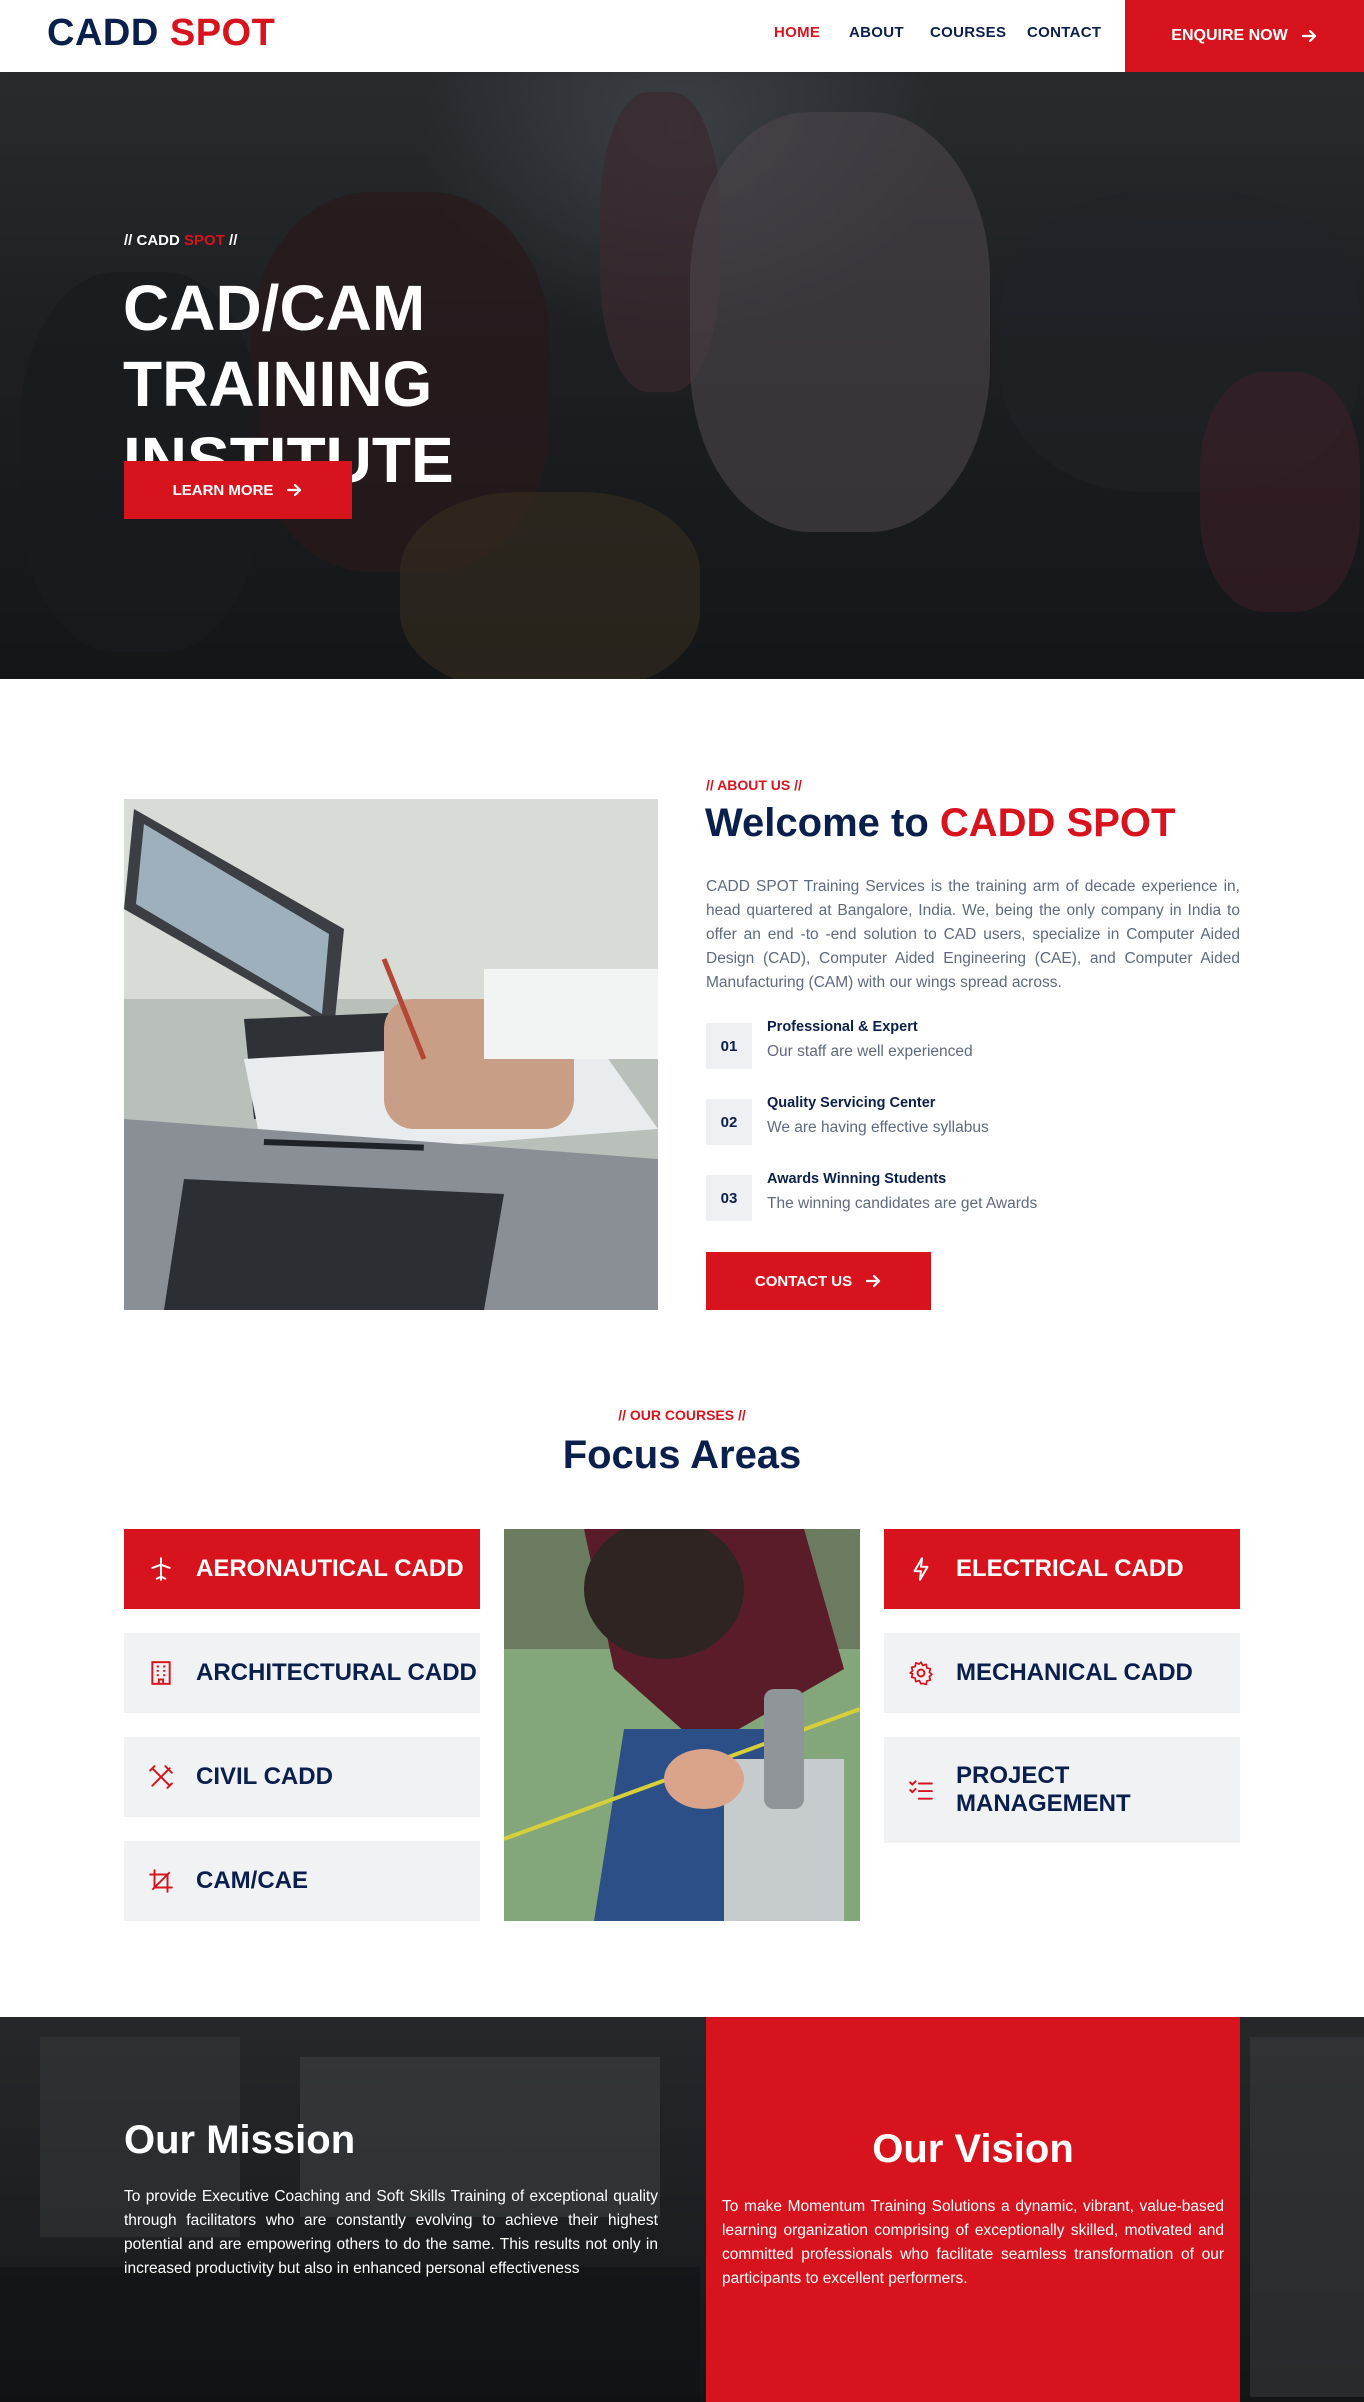 The image size is (1364, 2402). I want to click on feature-title: Professional & Expert, so click(842, 1027).